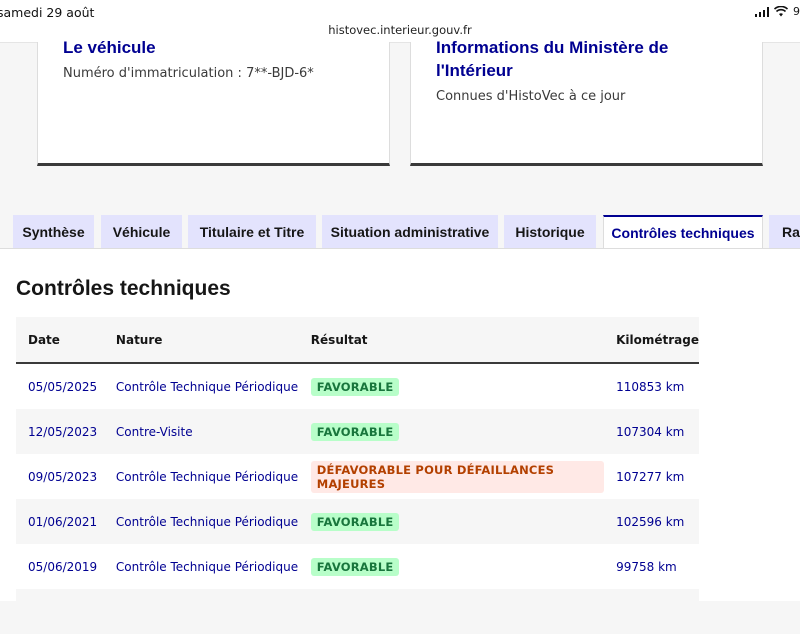 This screenshot has height=634, width=800. Describe the element at coordinates (60, 476) in the screenshot. I see `row-date: 09/05/2023` at that location.